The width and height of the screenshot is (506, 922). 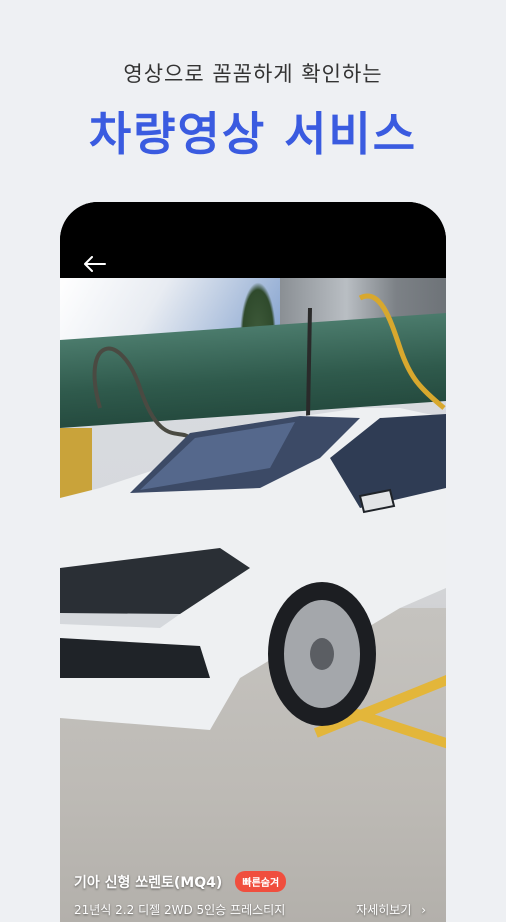 I want to click on quick-badge: 빠른숨겨, so click(x=261, y=881).